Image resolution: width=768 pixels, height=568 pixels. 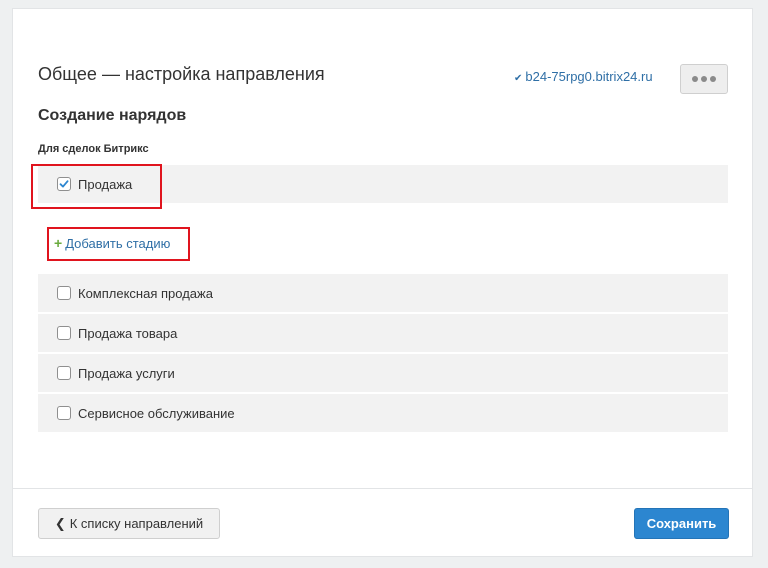 I want to click on group-label: Для сделок Битрикс, so click(x=93, y=149).